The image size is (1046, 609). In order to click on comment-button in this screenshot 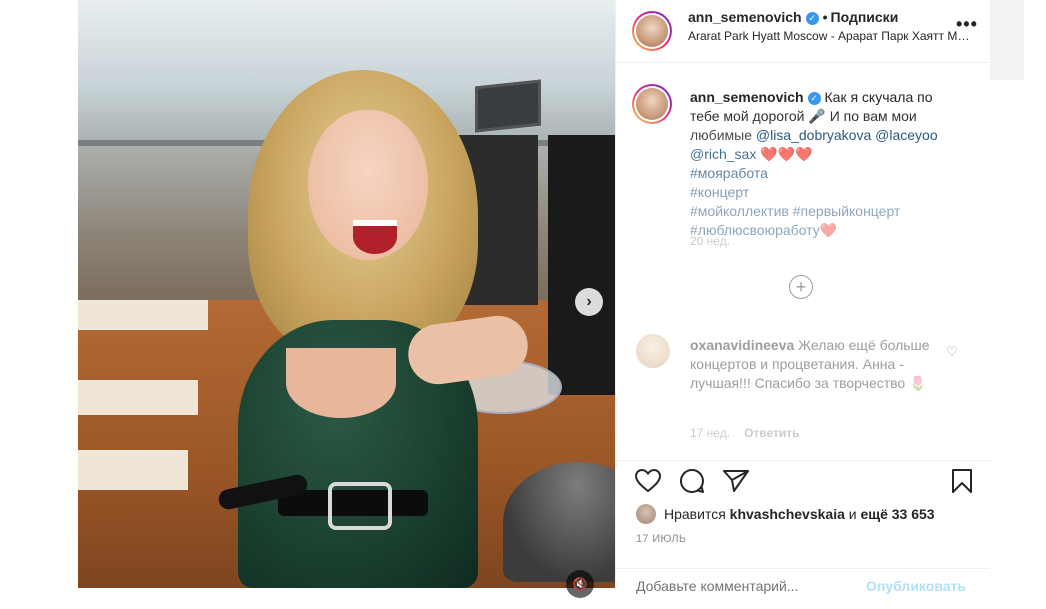, I will do `click(692, 481)`.